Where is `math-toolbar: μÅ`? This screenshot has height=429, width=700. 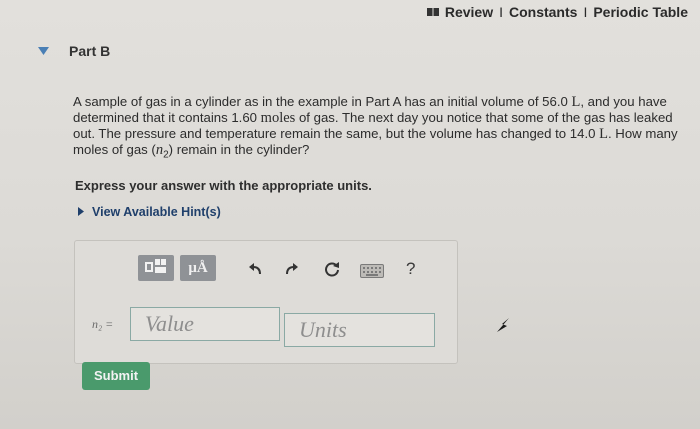 math-toolbar: μÅ is located at coordinates (177, 268).